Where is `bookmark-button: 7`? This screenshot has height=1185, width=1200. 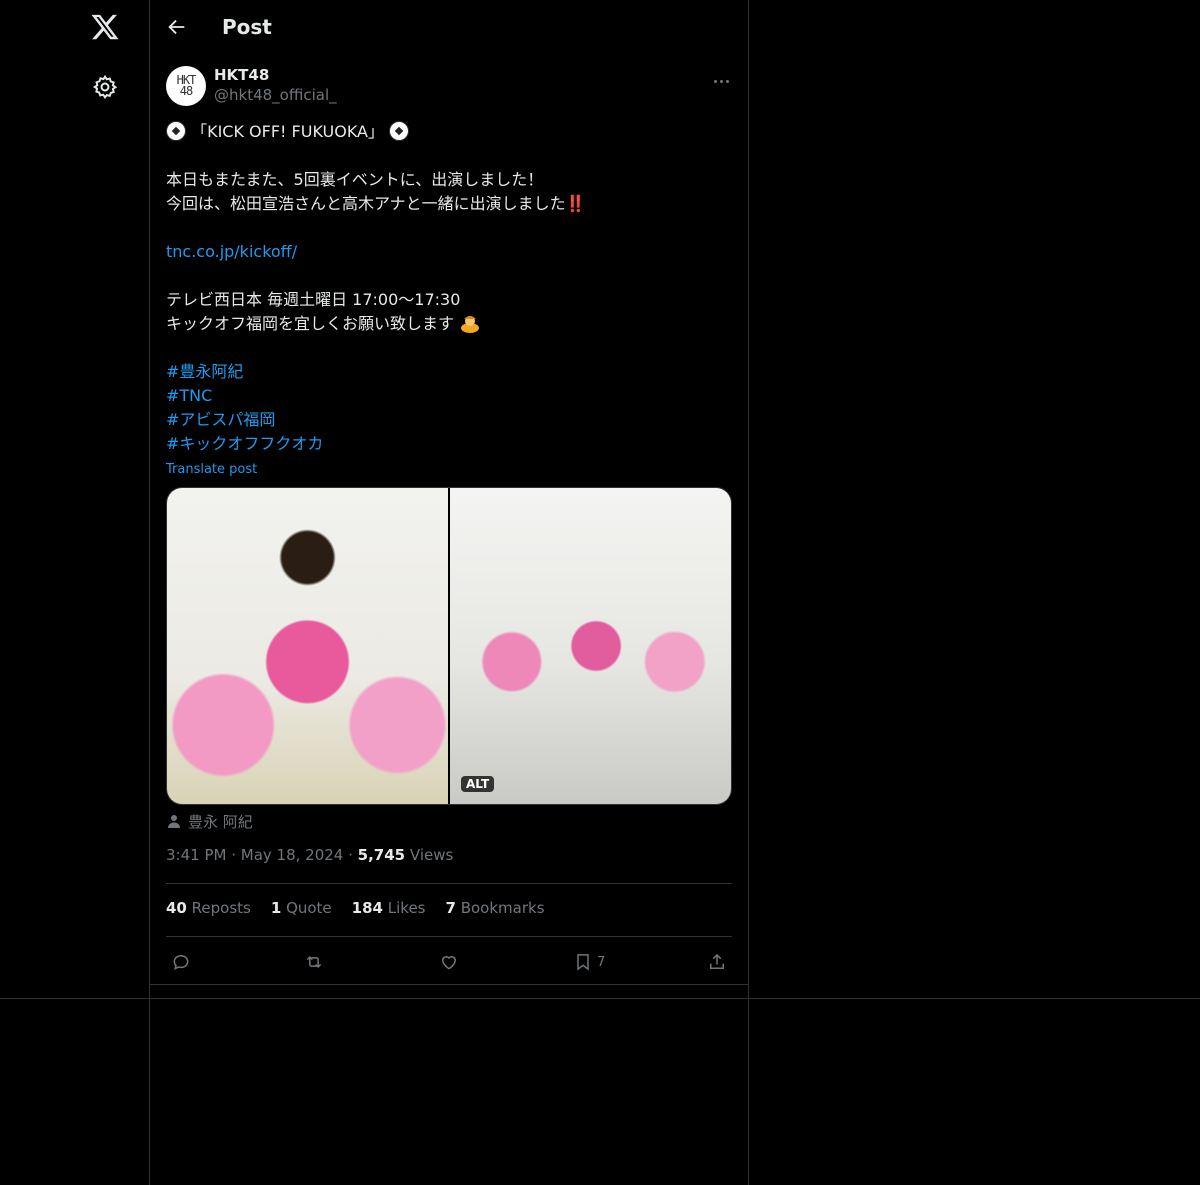
bookmark-button: 7 is located at coordinates (589, 962).